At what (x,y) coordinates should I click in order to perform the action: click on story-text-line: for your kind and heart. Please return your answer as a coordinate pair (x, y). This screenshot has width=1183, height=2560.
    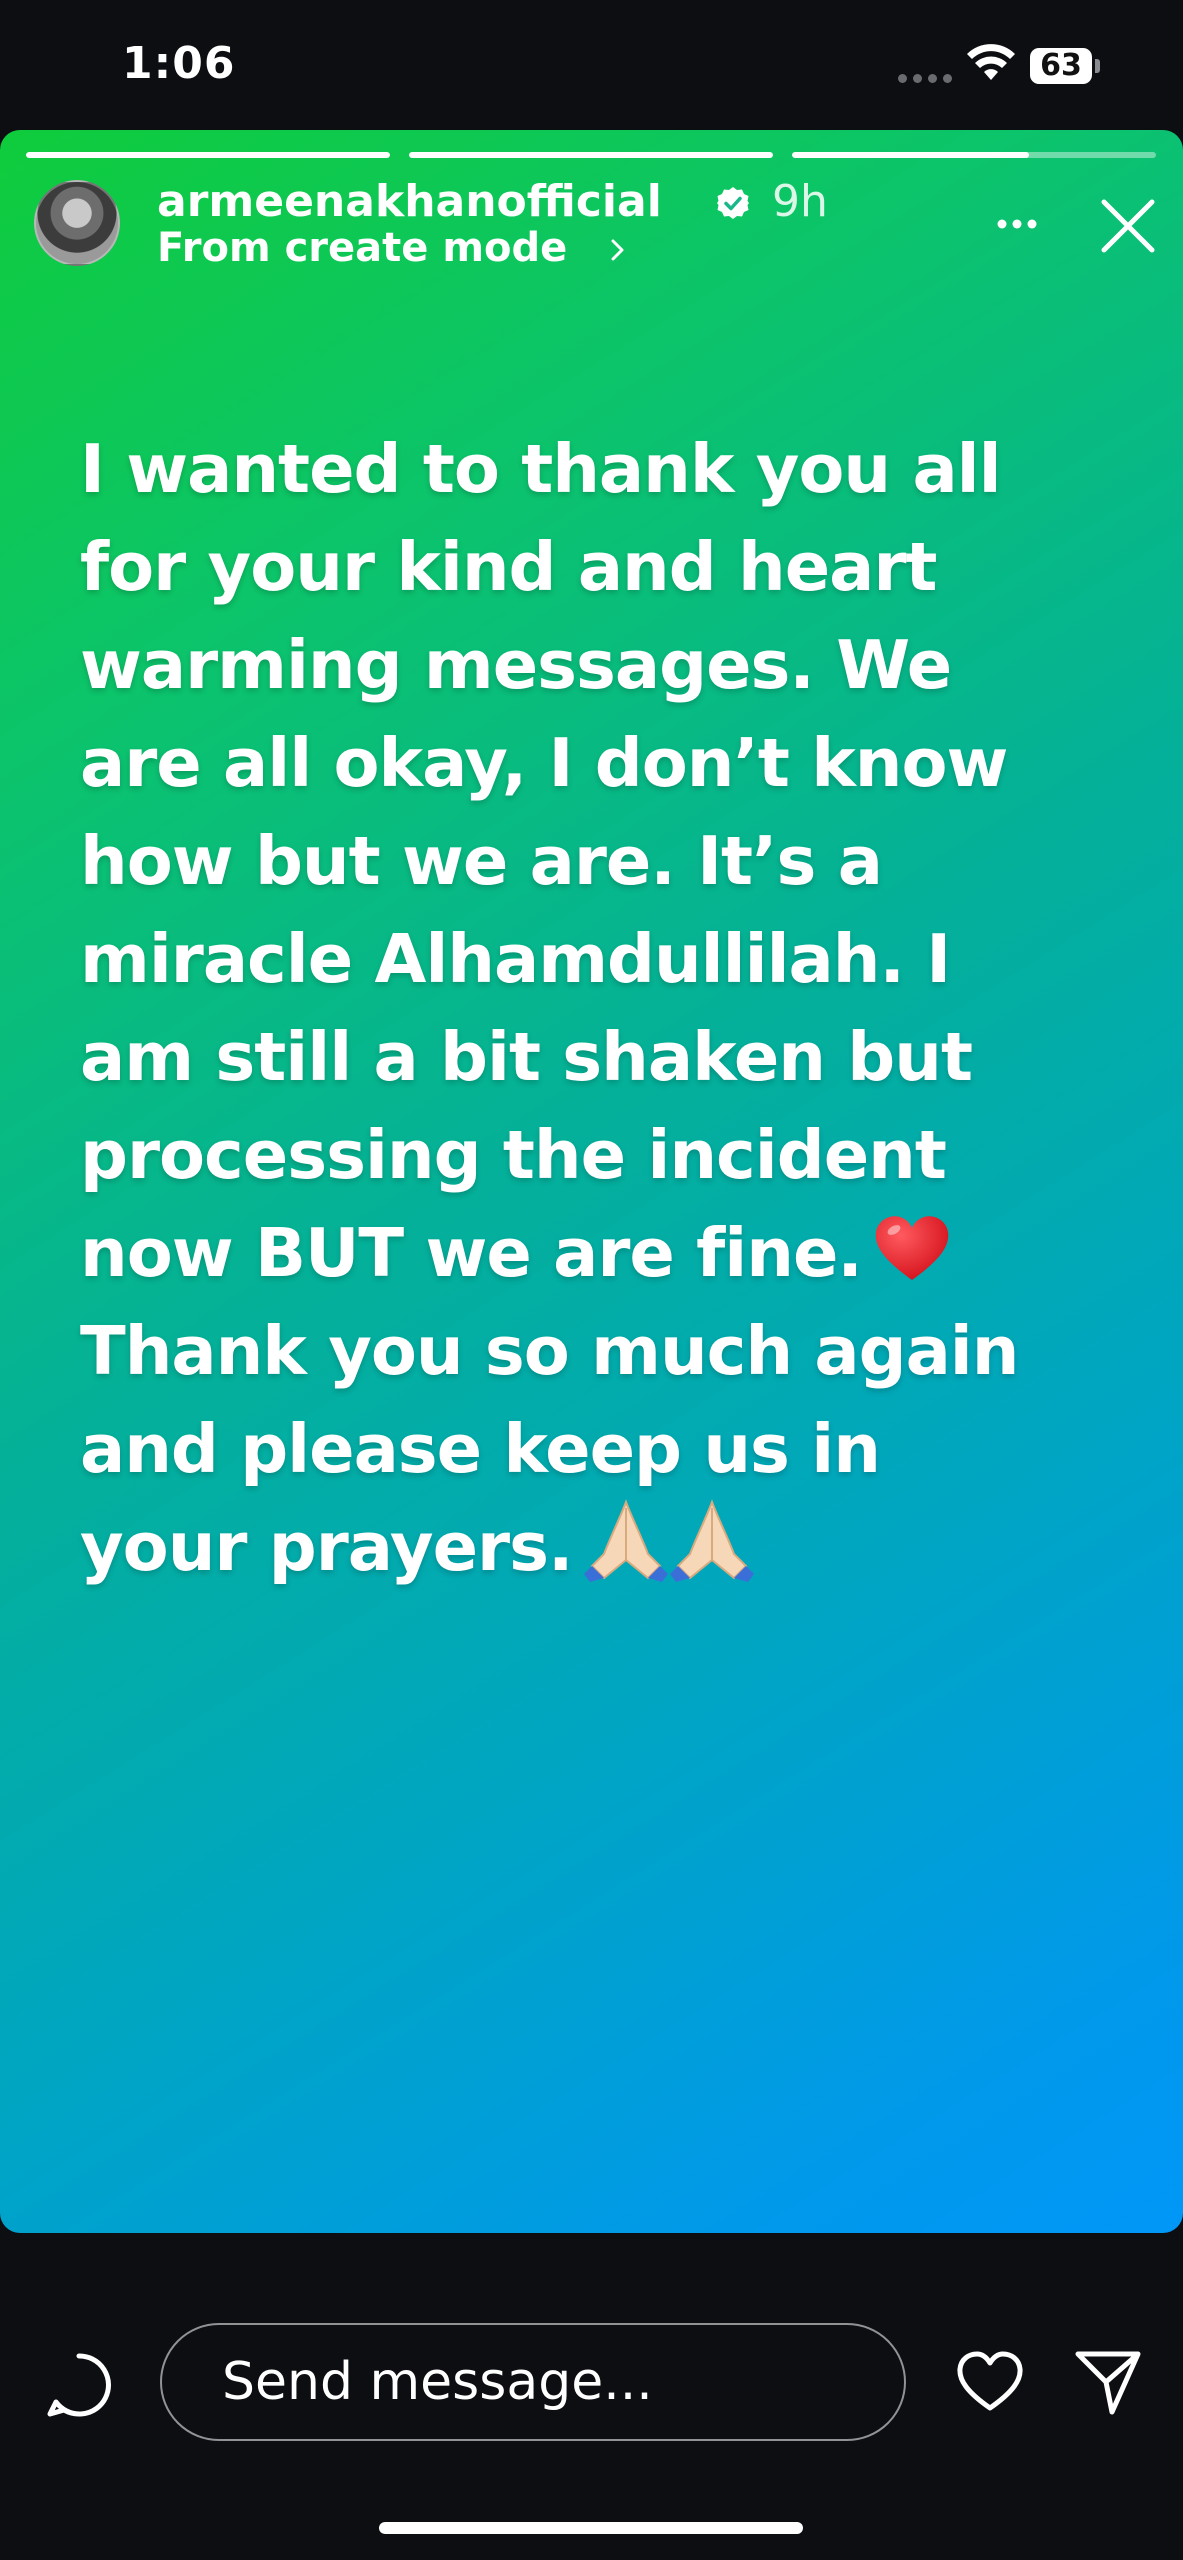
    Looking at the image, I should click on (508, 567).